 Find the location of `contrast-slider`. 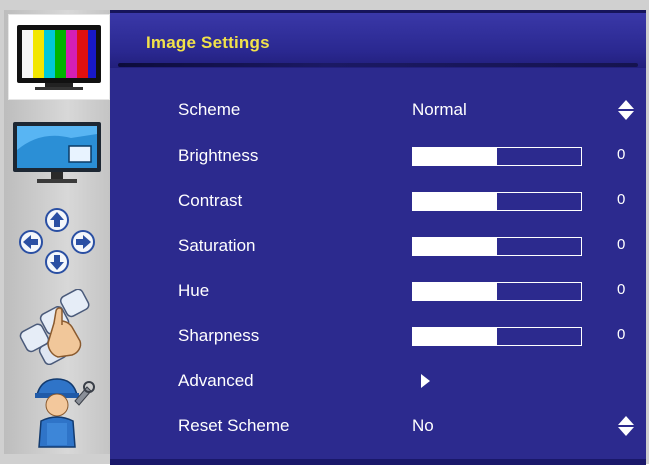

contrast-slider is located at coordinates (497, 201).